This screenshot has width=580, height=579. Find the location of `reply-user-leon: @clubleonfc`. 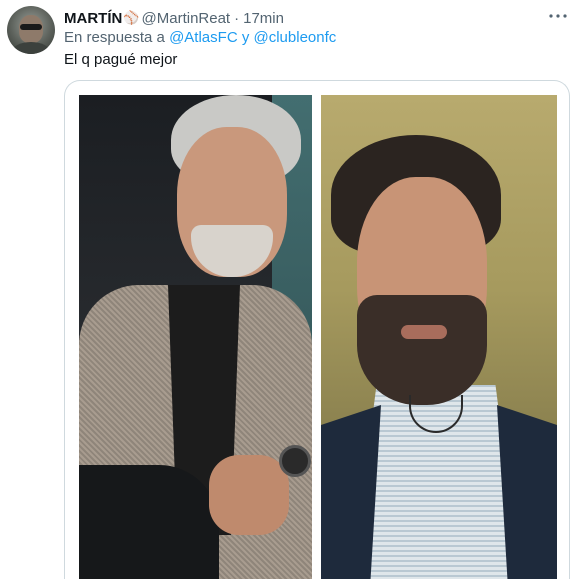

reply-user-leon: @clubleonfc is located at coordinates (295, 37).